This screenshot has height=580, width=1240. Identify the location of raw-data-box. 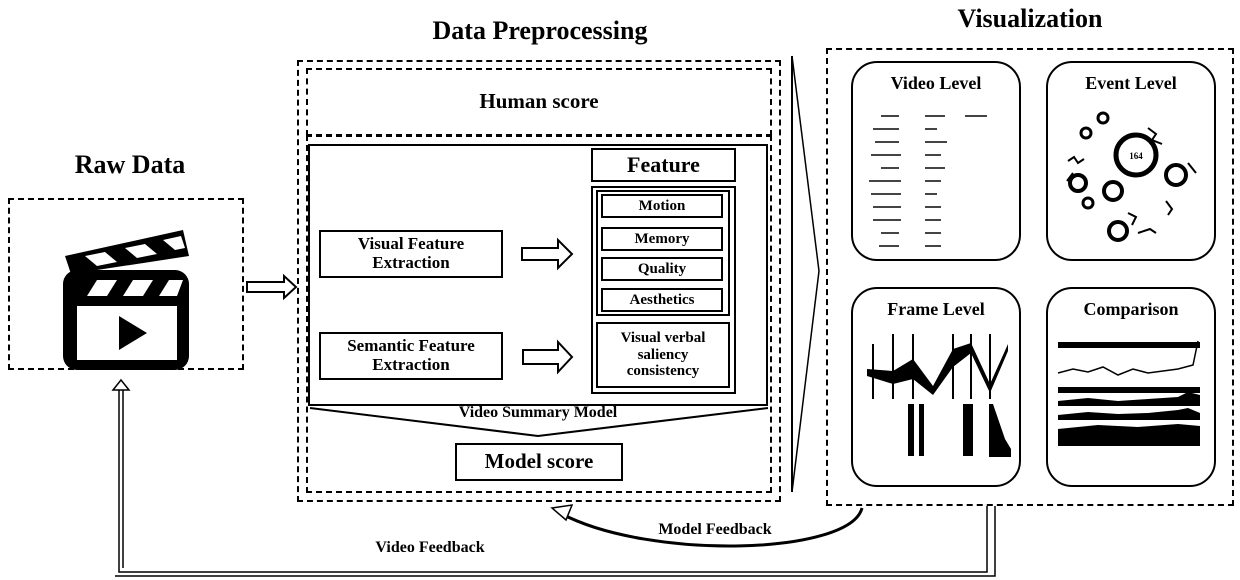
(126, 284).